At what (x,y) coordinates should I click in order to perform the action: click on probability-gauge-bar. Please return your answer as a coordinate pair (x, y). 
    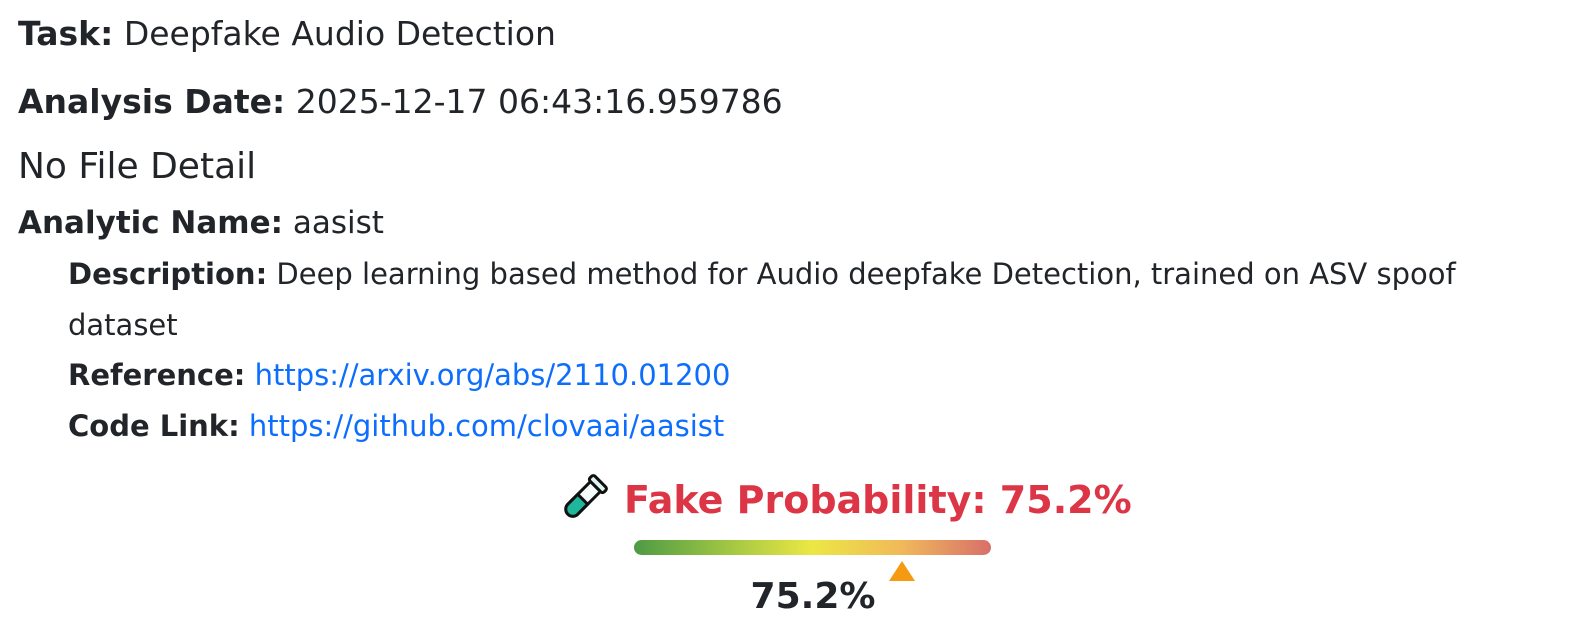
    Looking at the image, I should click on (812, 547).